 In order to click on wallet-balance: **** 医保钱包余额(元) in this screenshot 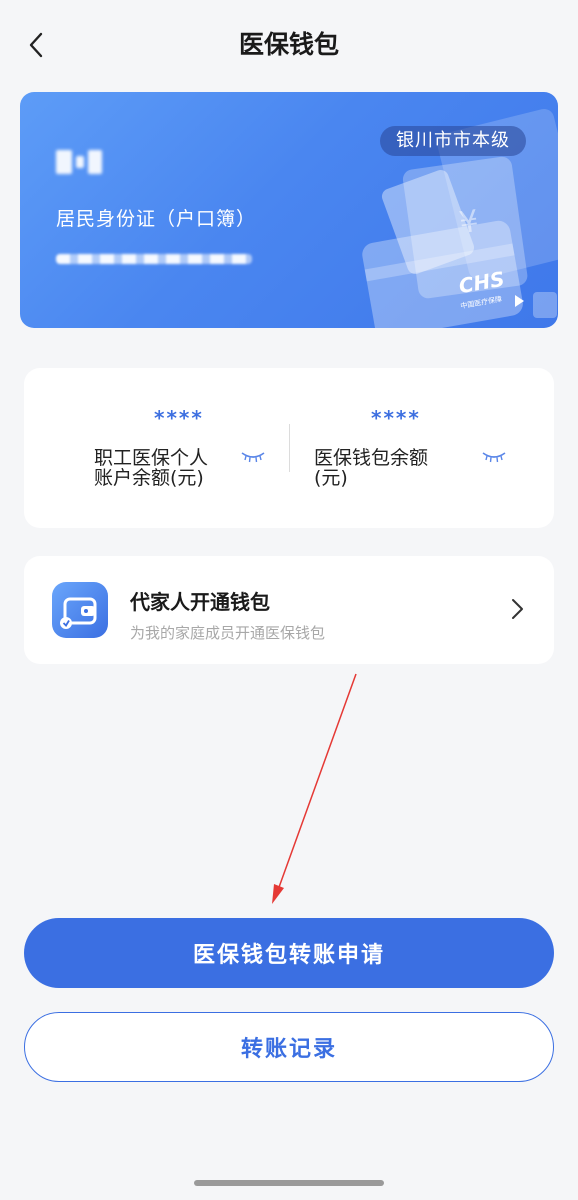, I will do `click(421, 448)`.